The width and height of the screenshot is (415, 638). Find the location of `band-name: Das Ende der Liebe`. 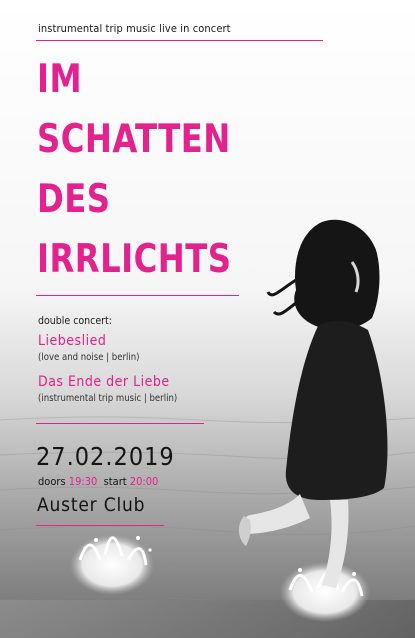

band-name: Das Ende der Liebe is located at coordinates (104, 382).